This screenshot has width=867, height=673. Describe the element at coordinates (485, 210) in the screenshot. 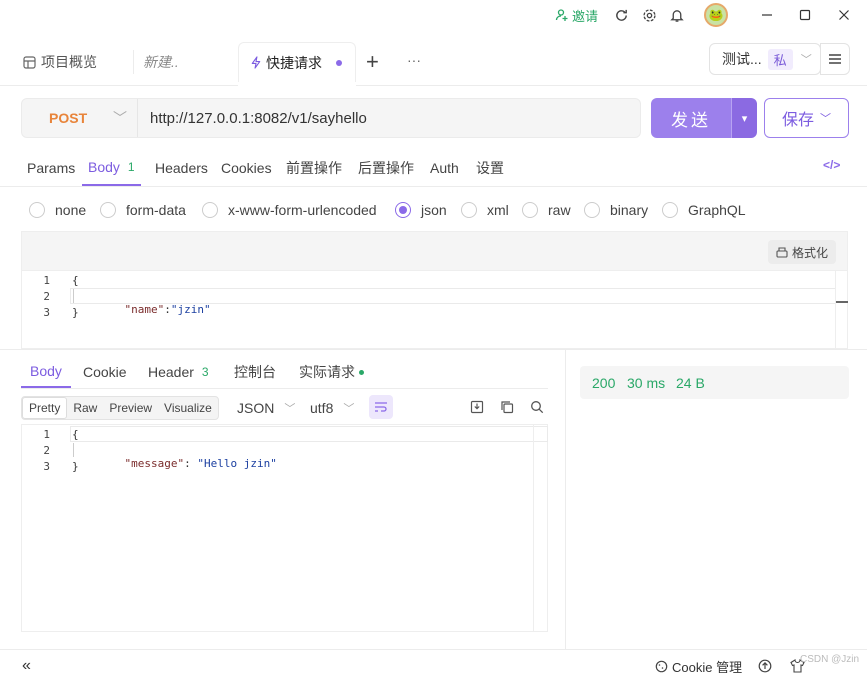

I see `radio-xml: xml` at that location.